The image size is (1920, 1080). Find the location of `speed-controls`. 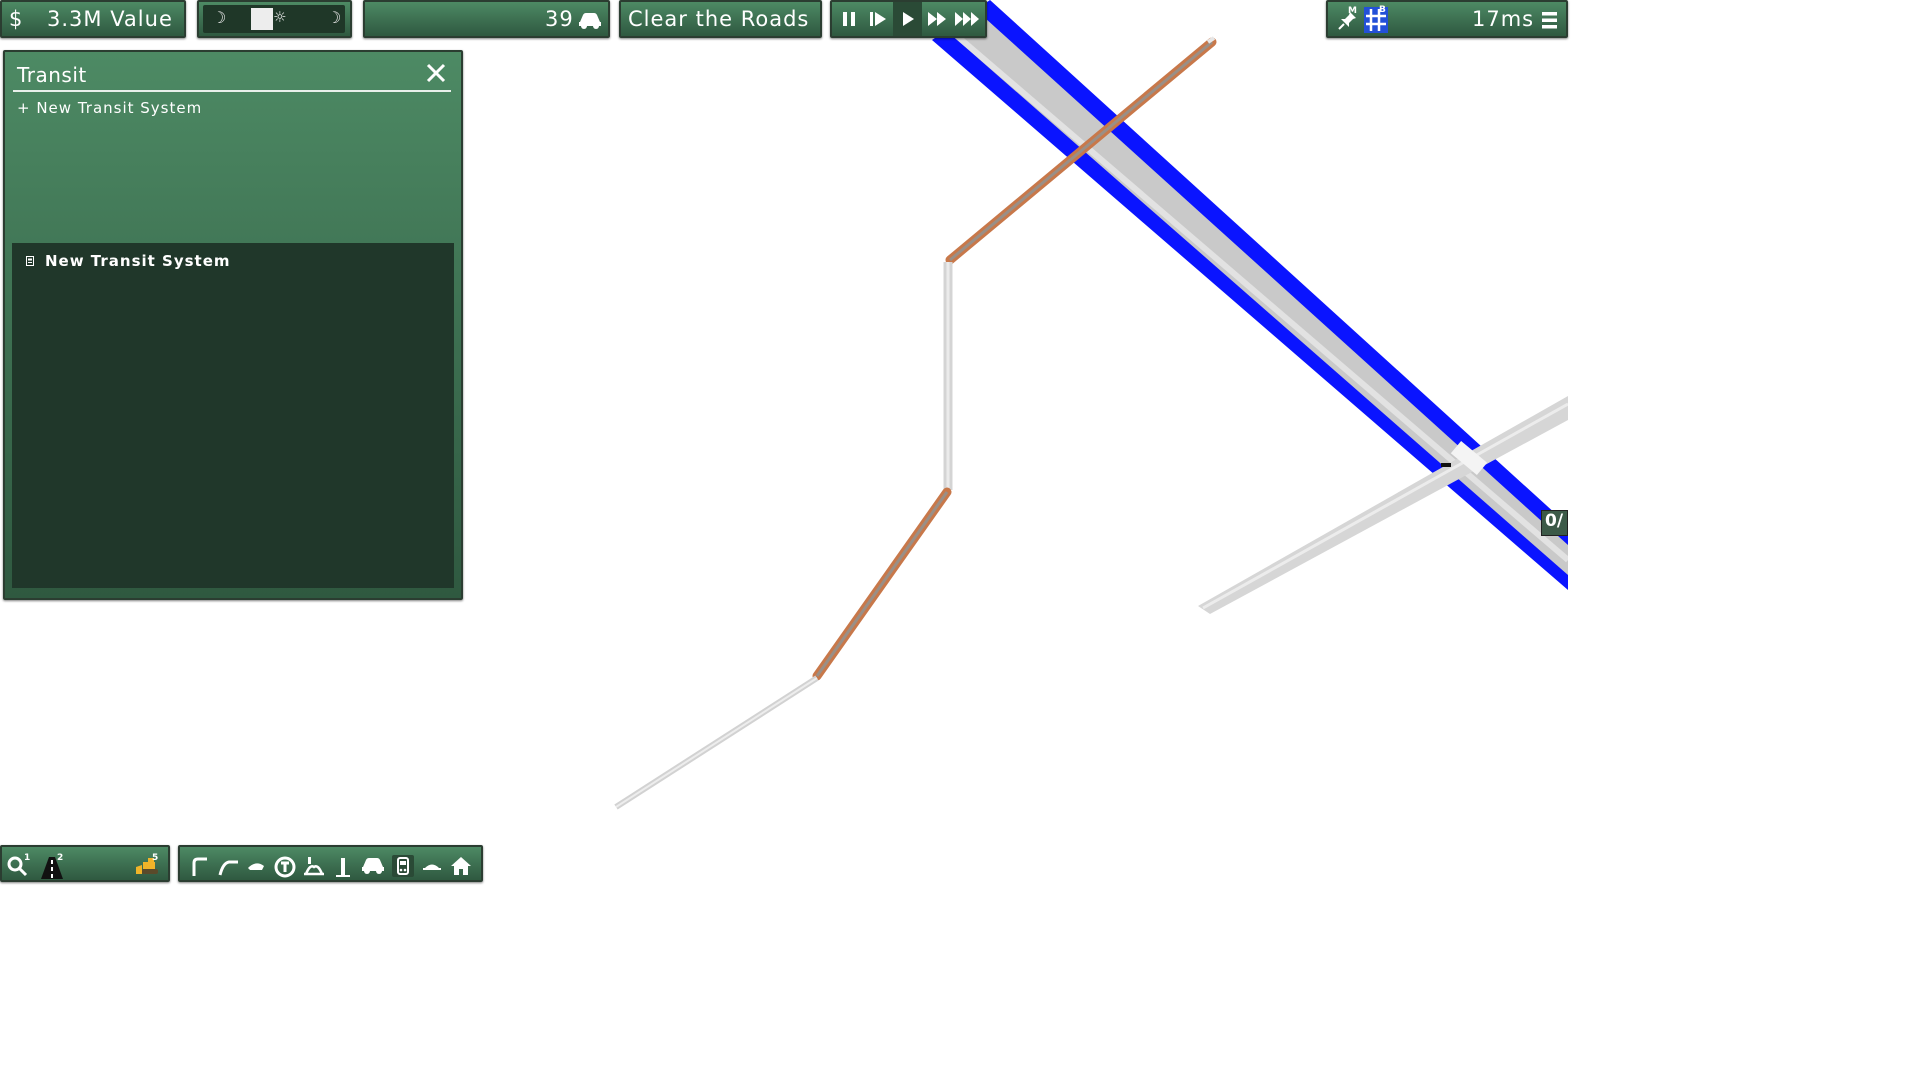

speed-controls is located at coordinates (908, 19).